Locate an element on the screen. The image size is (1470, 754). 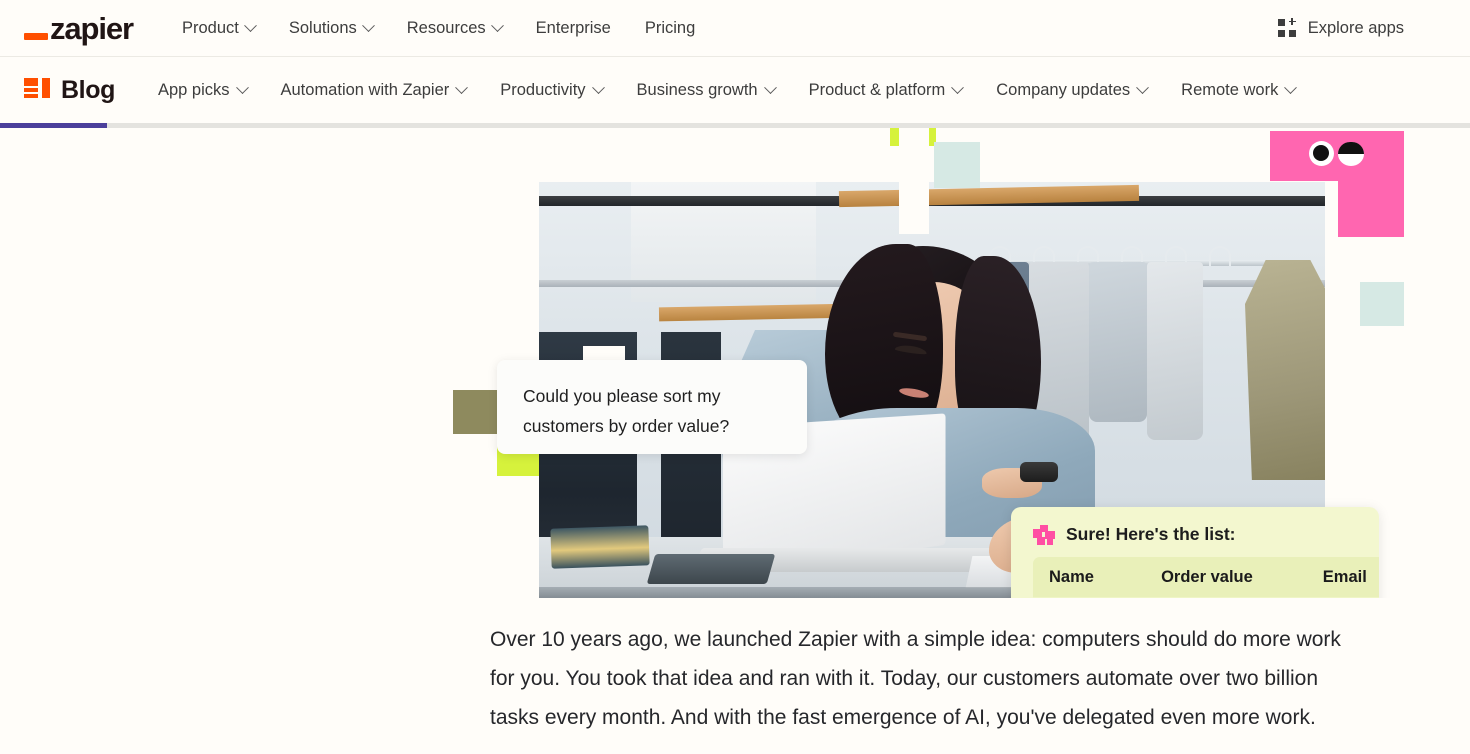
blog-nav-item-app-picks: App picks is located at coordinates (202, 90).